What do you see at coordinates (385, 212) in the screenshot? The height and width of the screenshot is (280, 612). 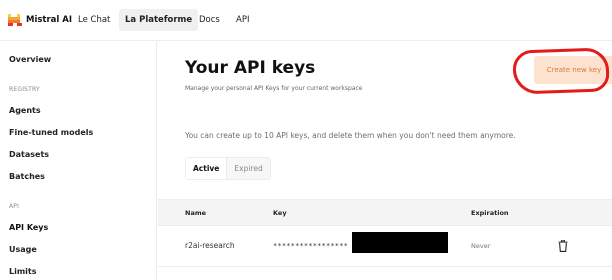 I see `table-header: Name Key Expiration` at bounding box center [385, 212].